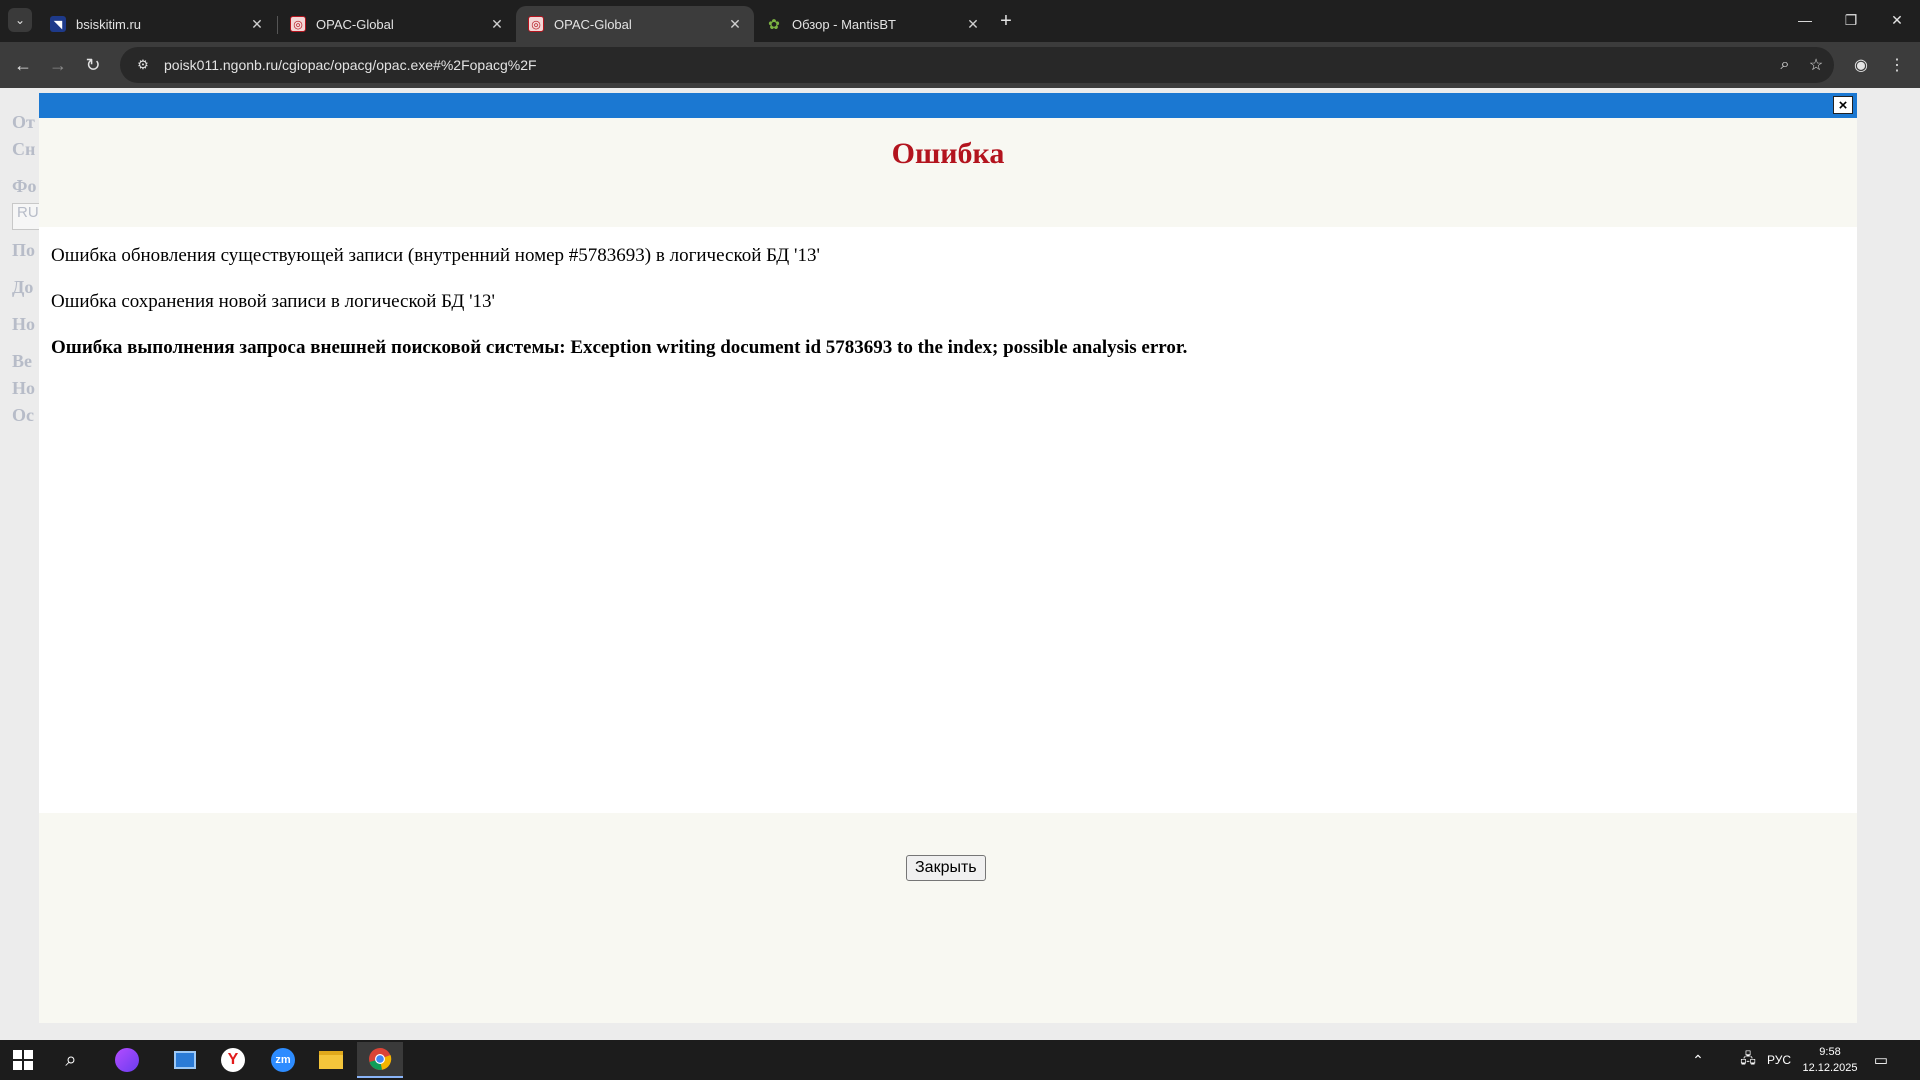 Image resolution: width=1920 pixels, height=1080 pixels. I want to click on zoom-icon: ⌕, so click(1785, 64).